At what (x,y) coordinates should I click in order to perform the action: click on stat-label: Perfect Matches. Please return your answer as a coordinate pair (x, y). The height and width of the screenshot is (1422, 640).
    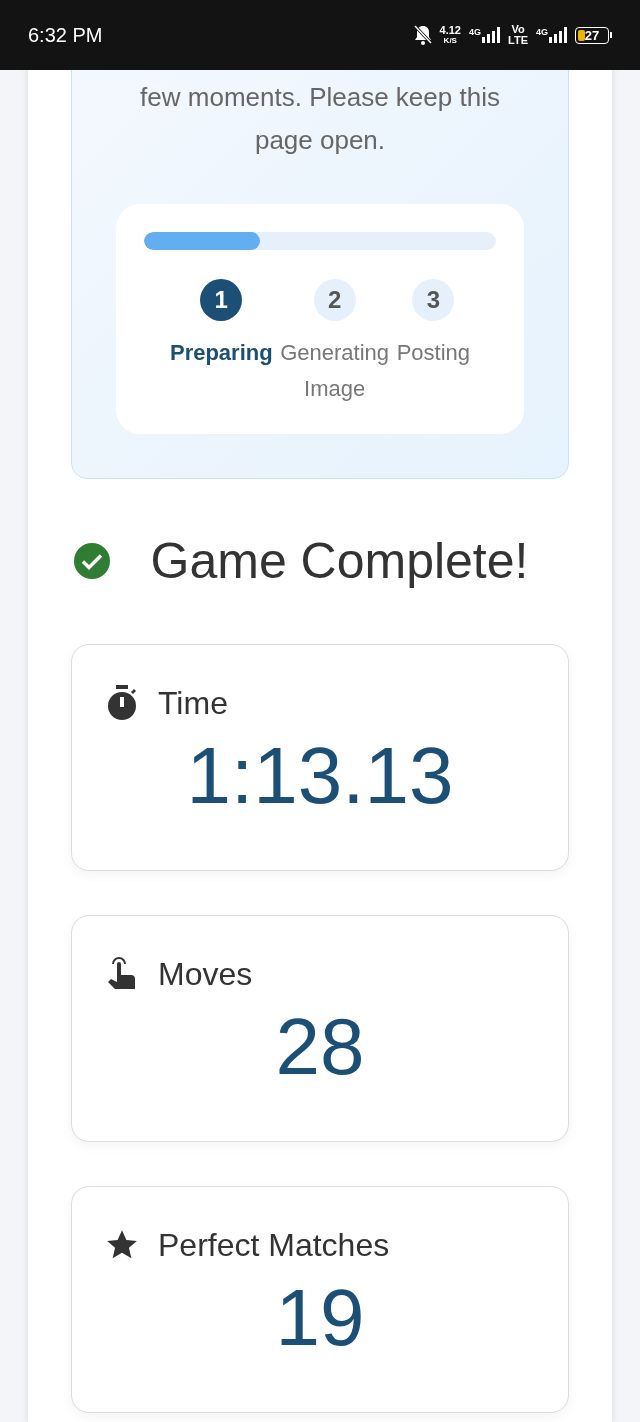
    Looking at the image, I should click on (274, 1245).